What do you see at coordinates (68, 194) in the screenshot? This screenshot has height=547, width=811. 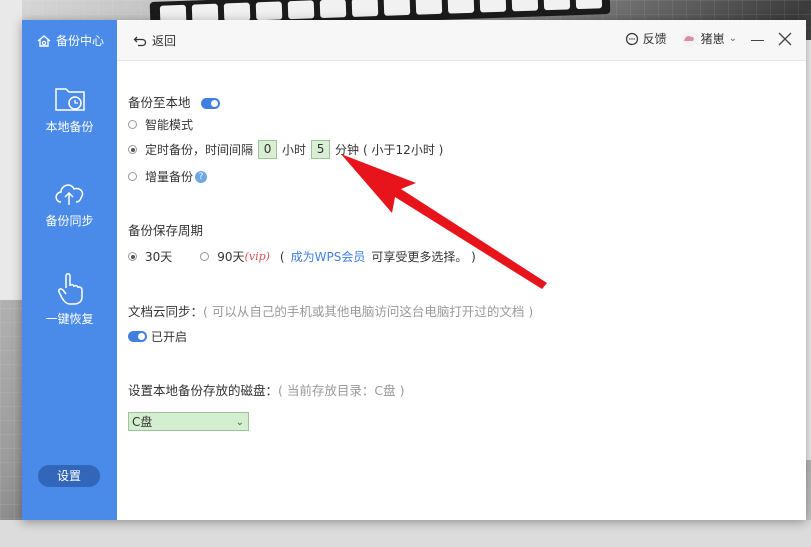 I see `cloud-upload-icon` at bounding box center [68, 194].